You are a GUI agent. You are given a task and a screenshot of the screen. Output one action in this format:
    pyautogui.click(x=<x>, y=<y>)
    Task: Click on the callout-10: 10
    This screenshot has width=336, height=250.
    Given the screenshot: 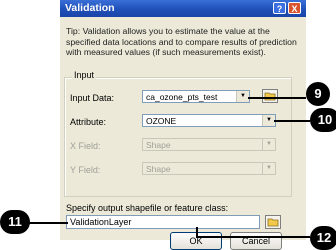 What is the action you would take?
    pyautogui.click(x=323, y=120)
    